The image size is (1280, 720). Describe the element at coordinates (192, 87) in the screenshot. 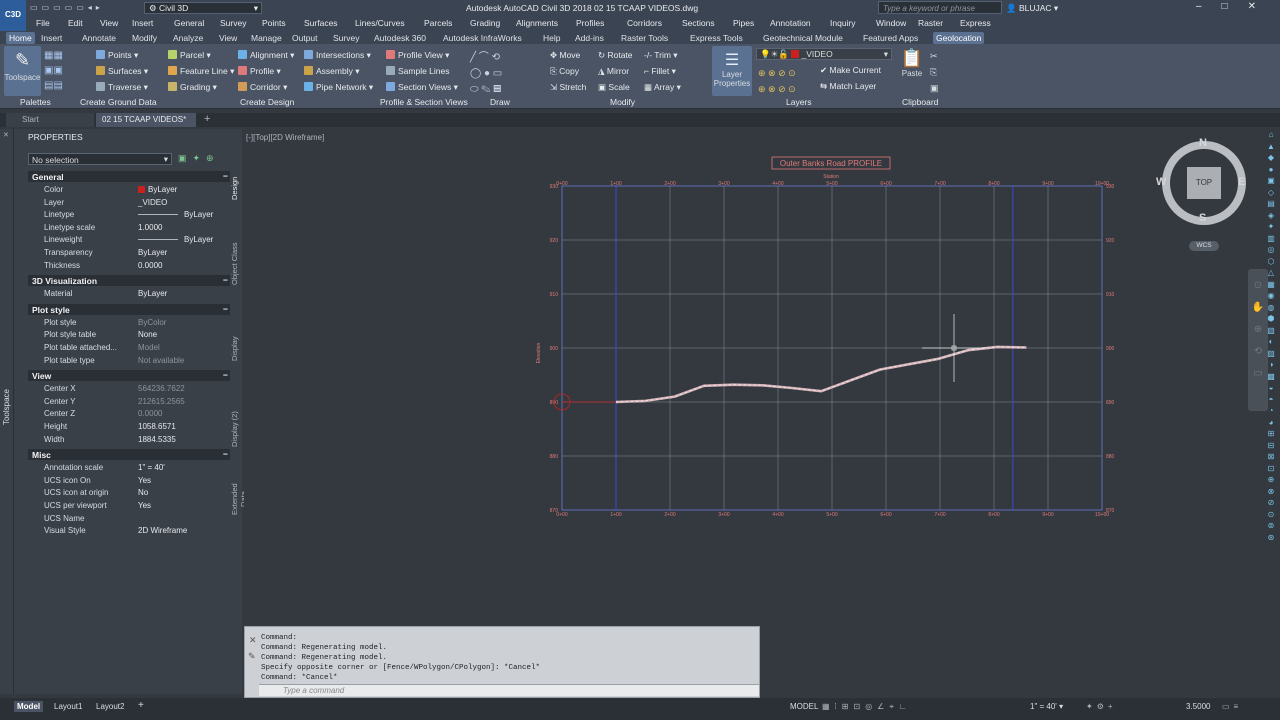

I see `grading-button: Grading ▾` at that location.